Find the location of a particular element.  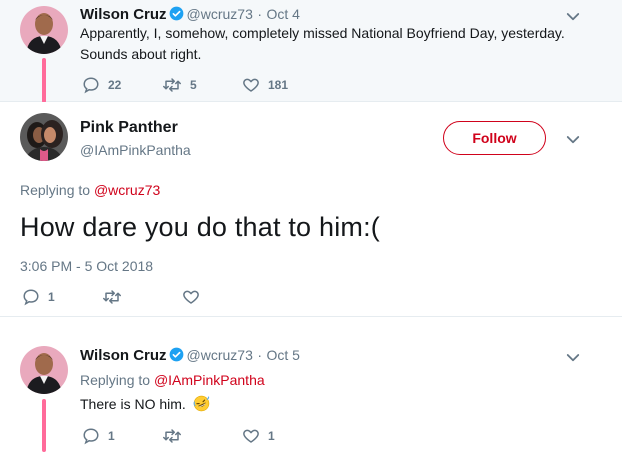

tweet-text: How dare you do that to him:( is located at coordinates (200, 227).